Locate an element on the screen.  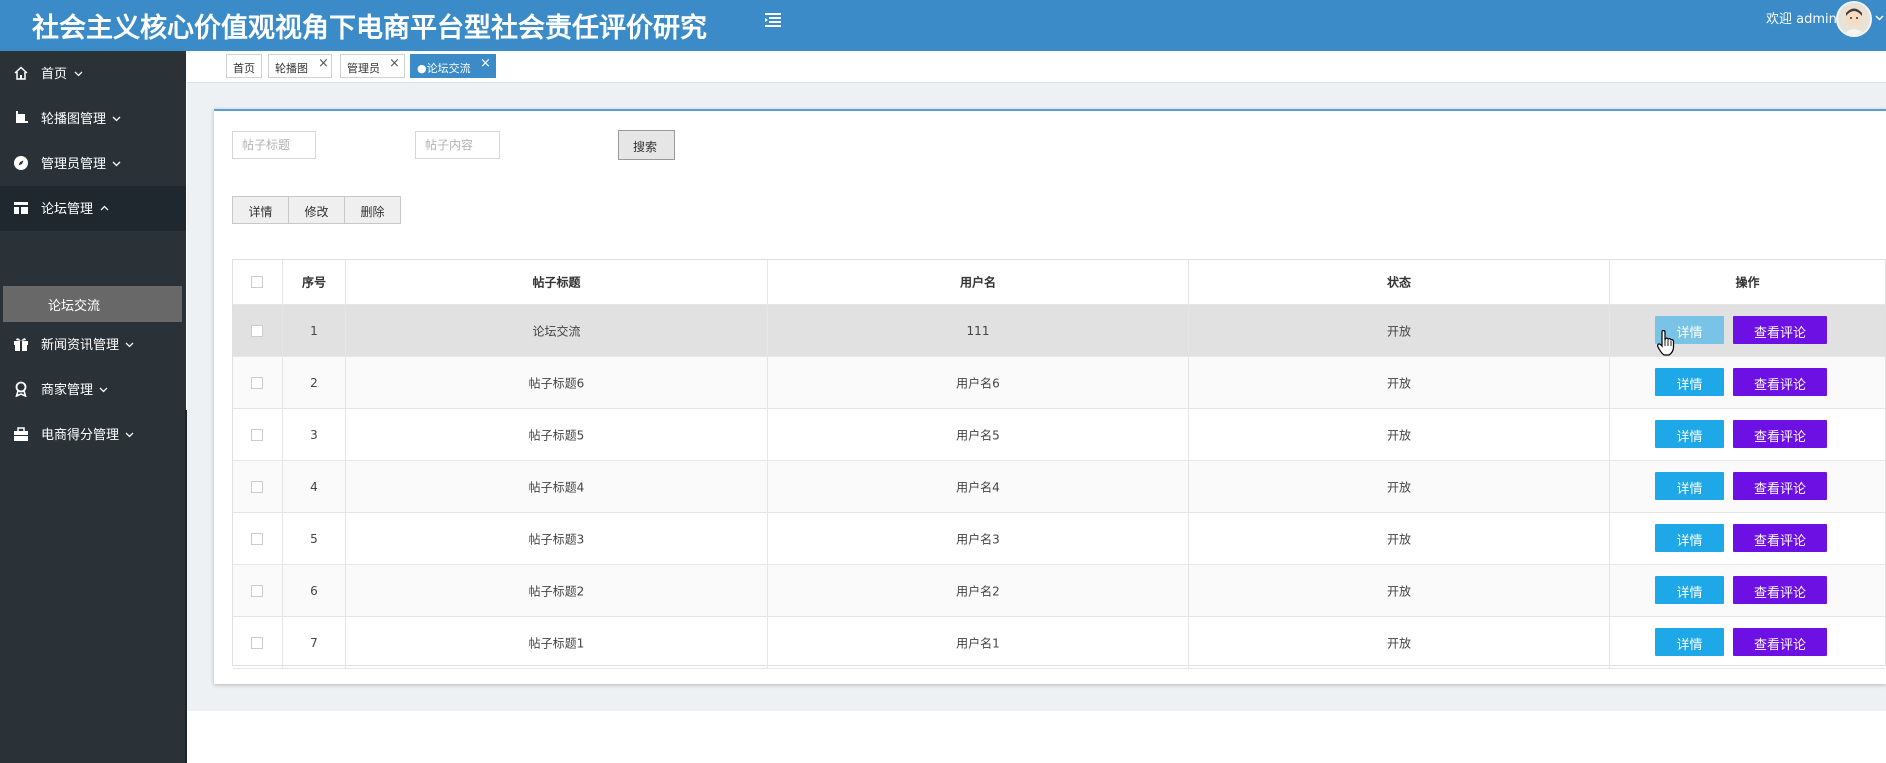
search-button-label: 搜索 is located at coordinates (645, 147).